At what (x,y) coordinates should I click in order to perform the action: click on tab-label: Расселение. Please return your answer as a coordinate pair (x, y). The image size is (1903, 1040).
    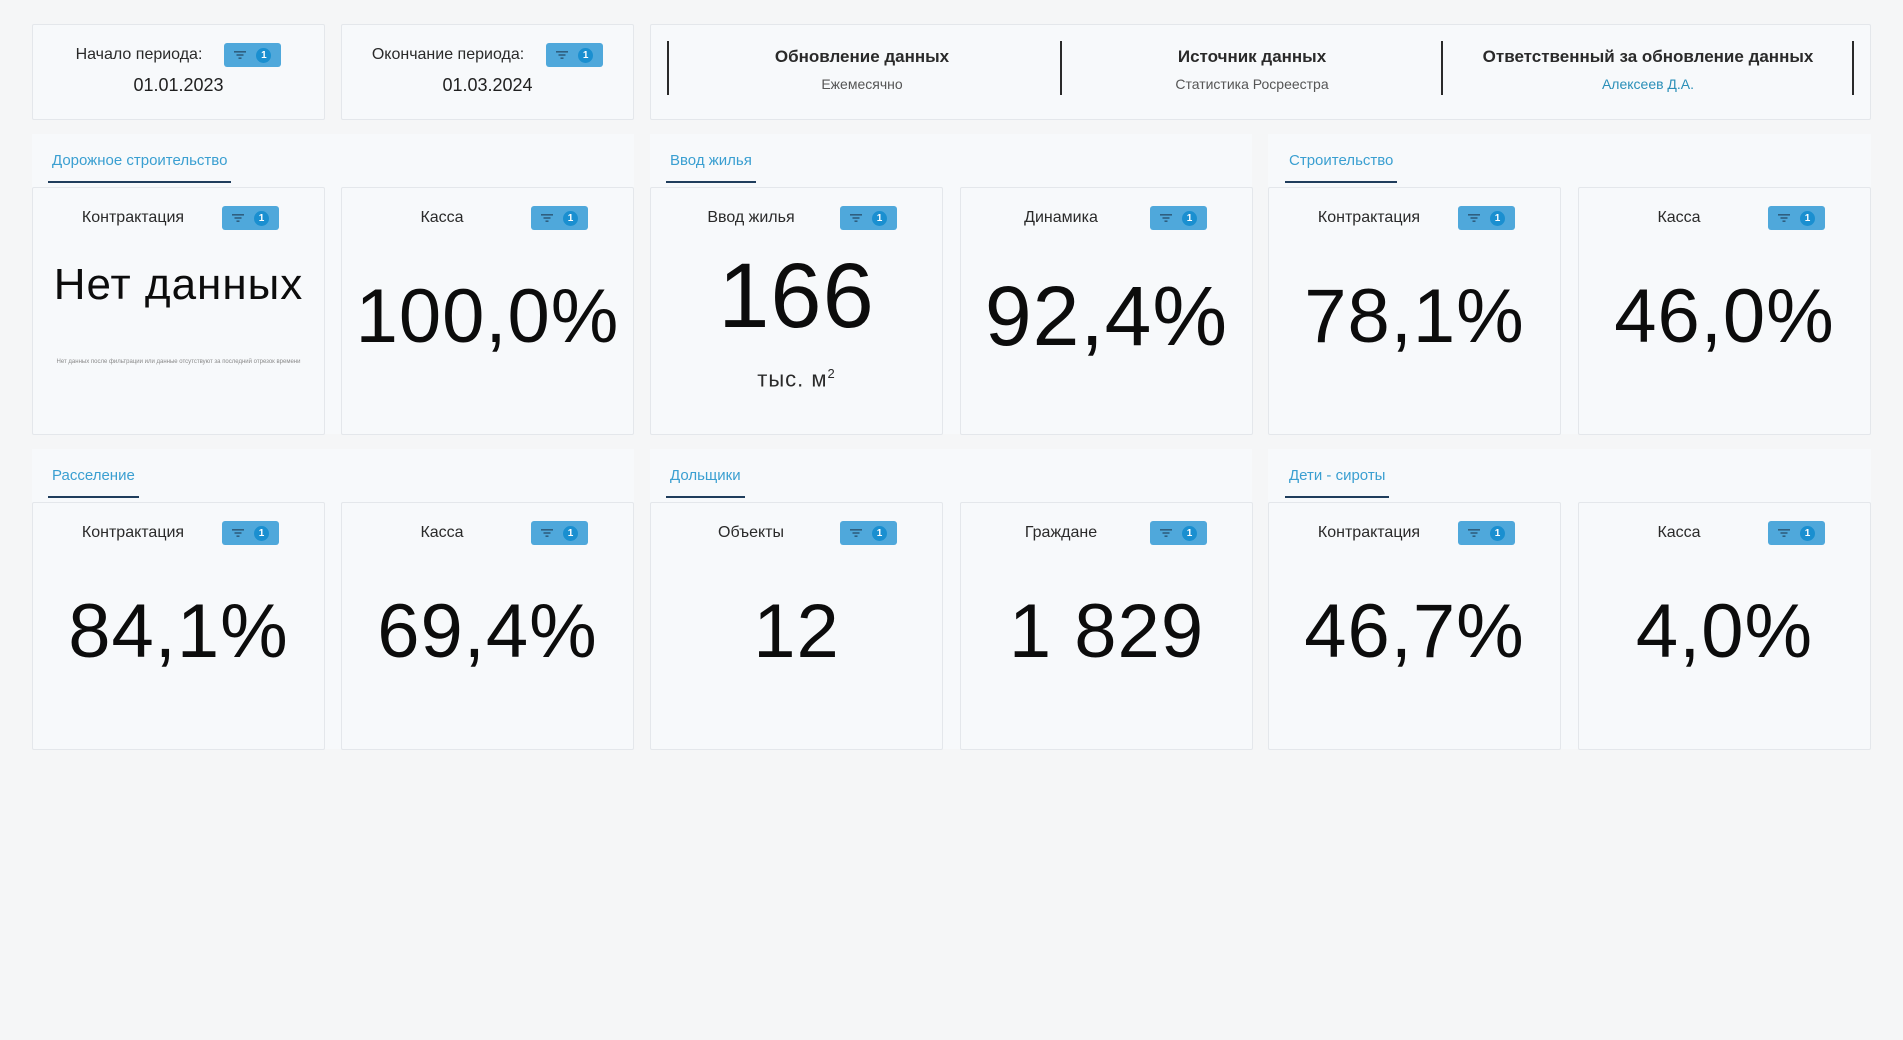
    Looking at the image, I should click on (93, 475).